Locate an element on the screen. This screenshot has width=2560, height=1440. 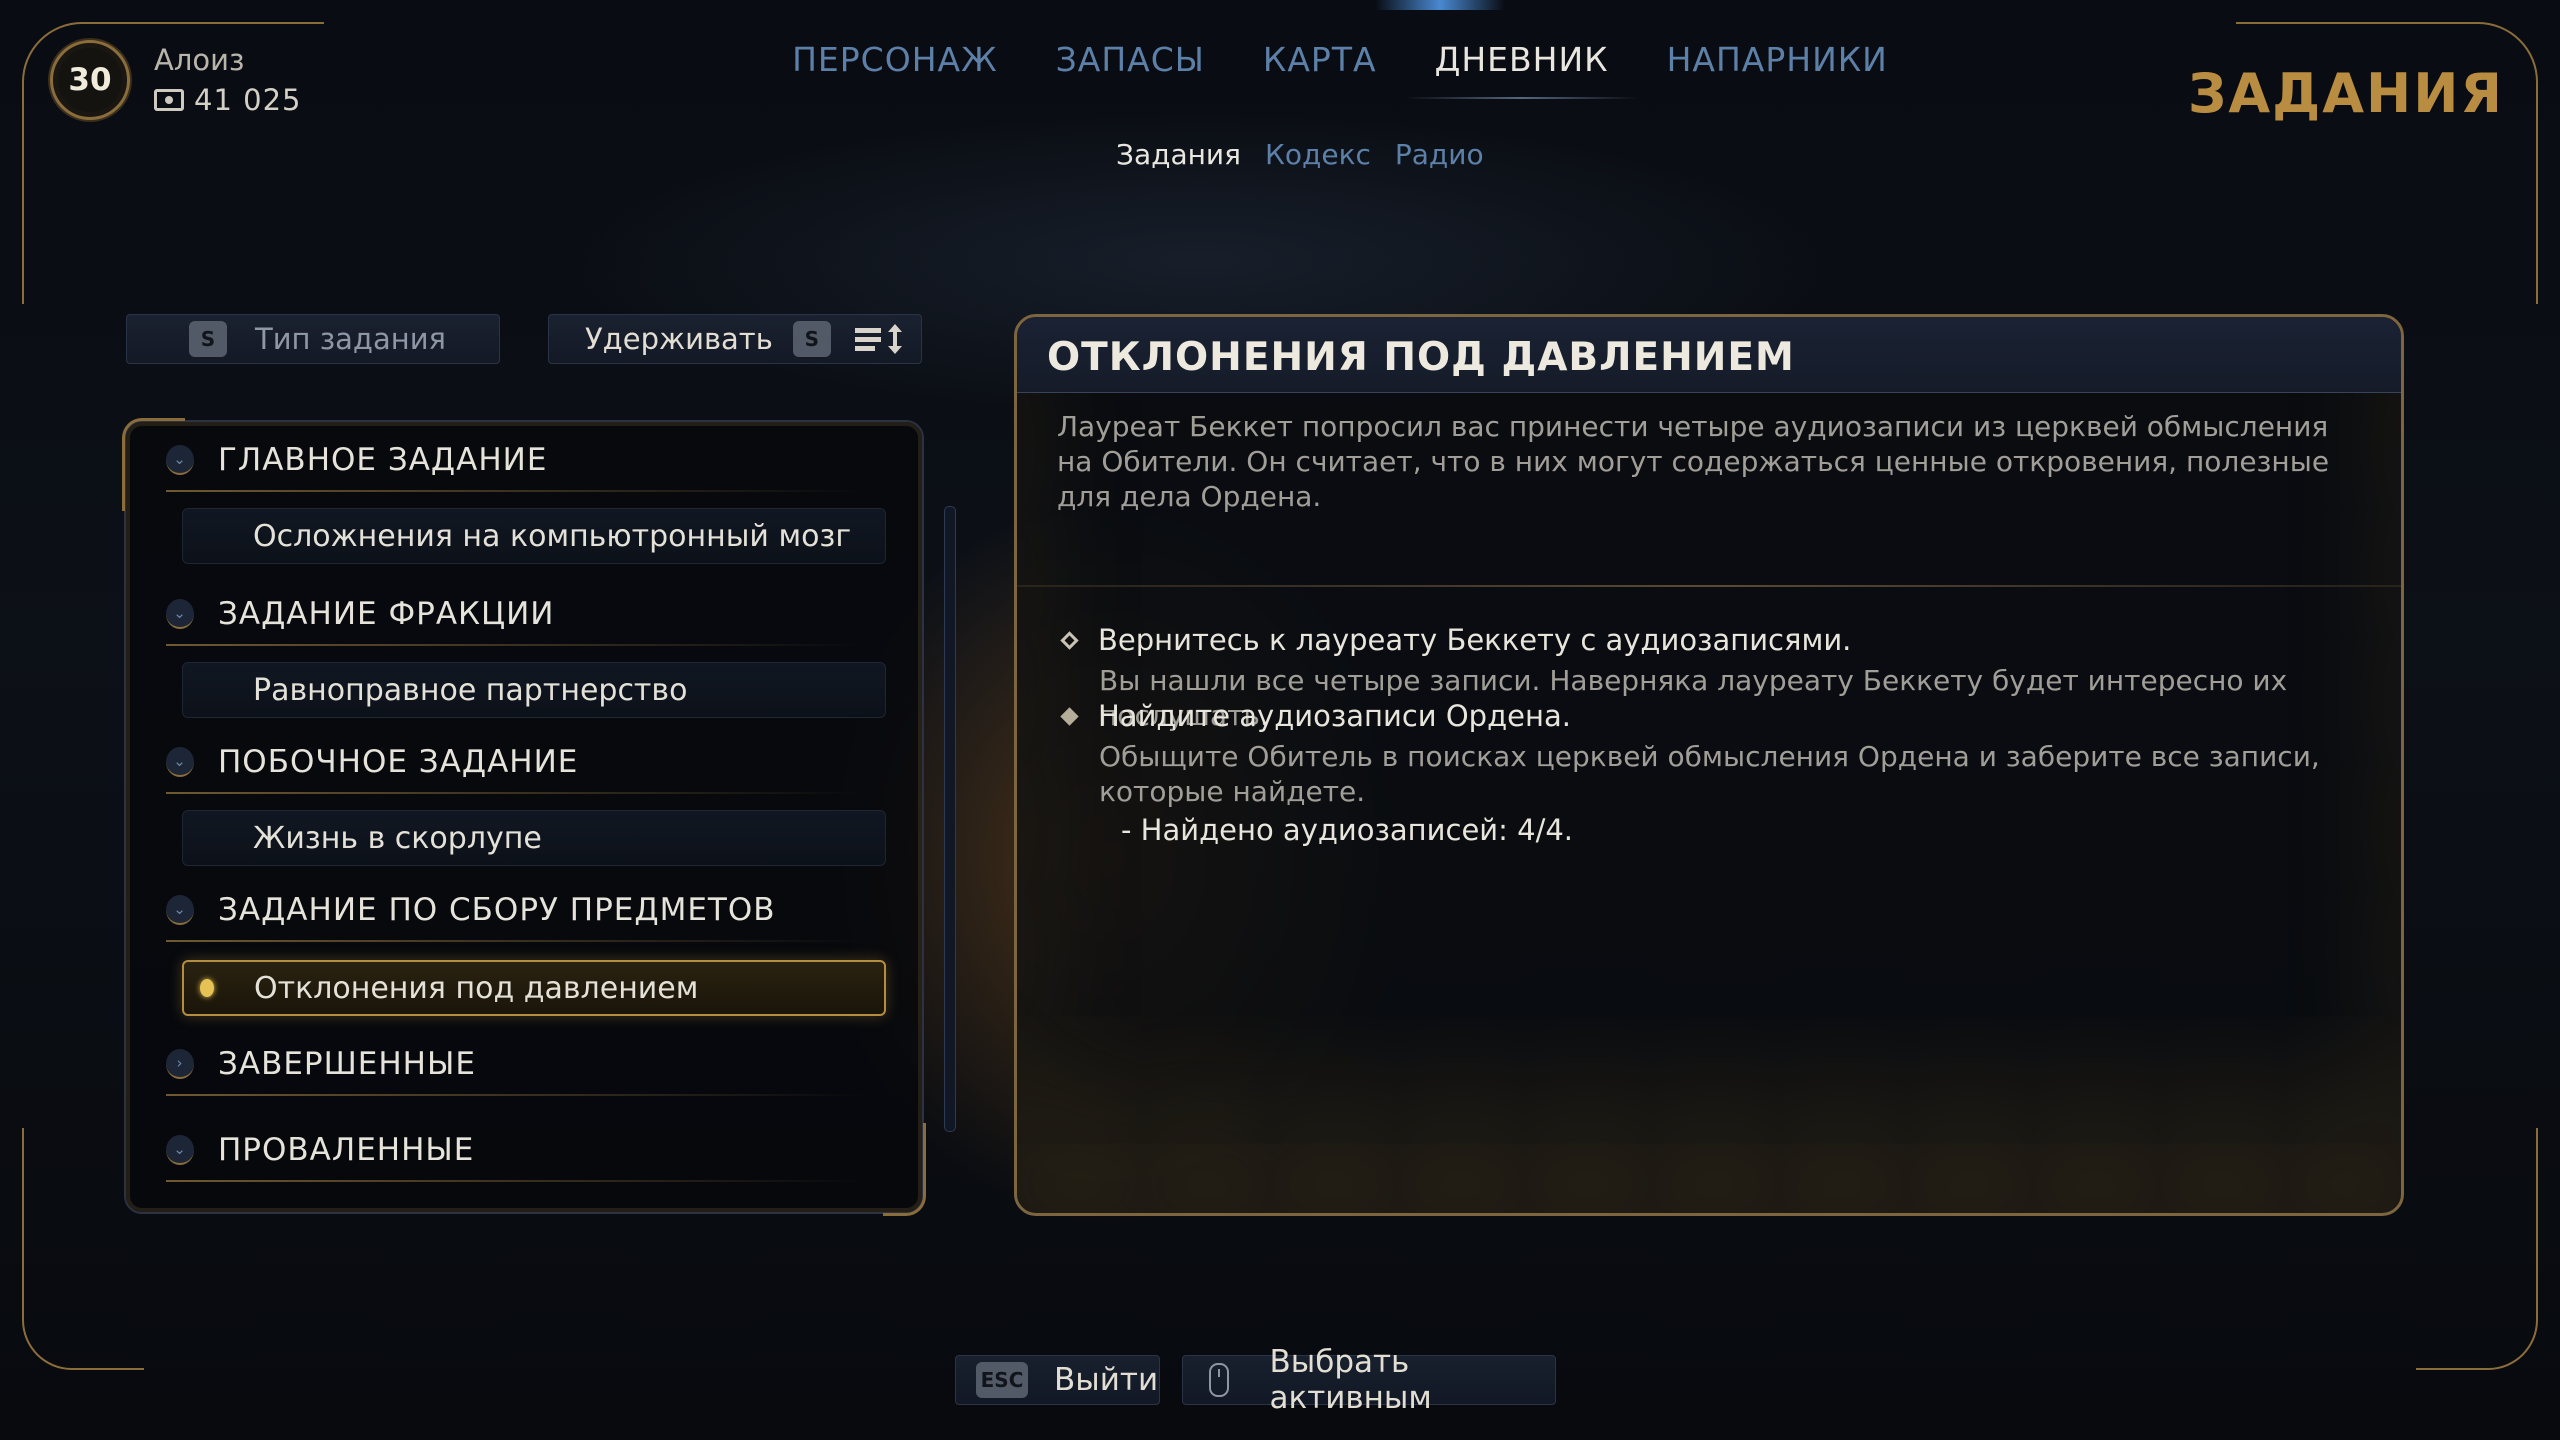
quest-type-filter-button: S Тип задания is located at coordinates (313, 339).